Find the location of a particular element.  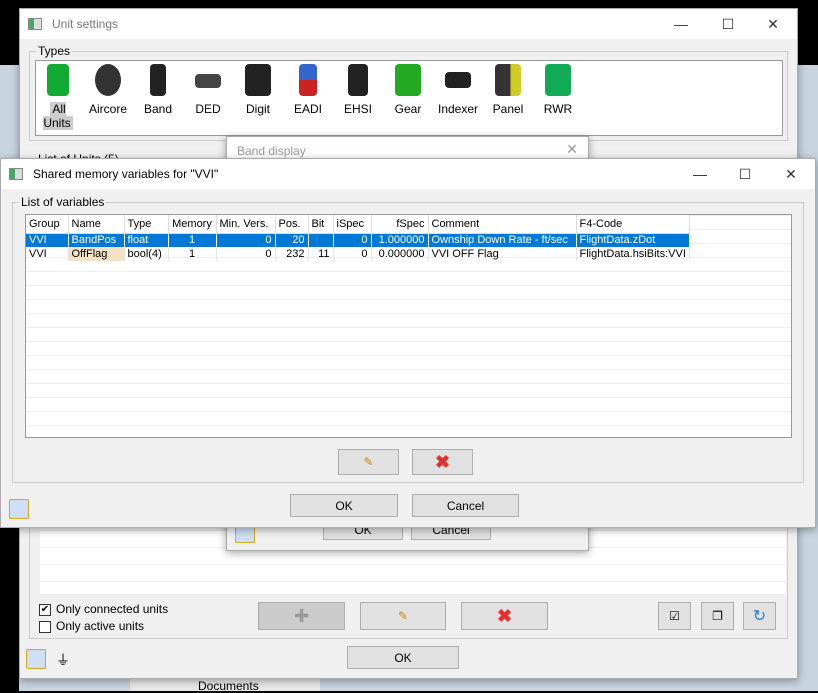

column-header: Group is located at coordinates (47, 224).